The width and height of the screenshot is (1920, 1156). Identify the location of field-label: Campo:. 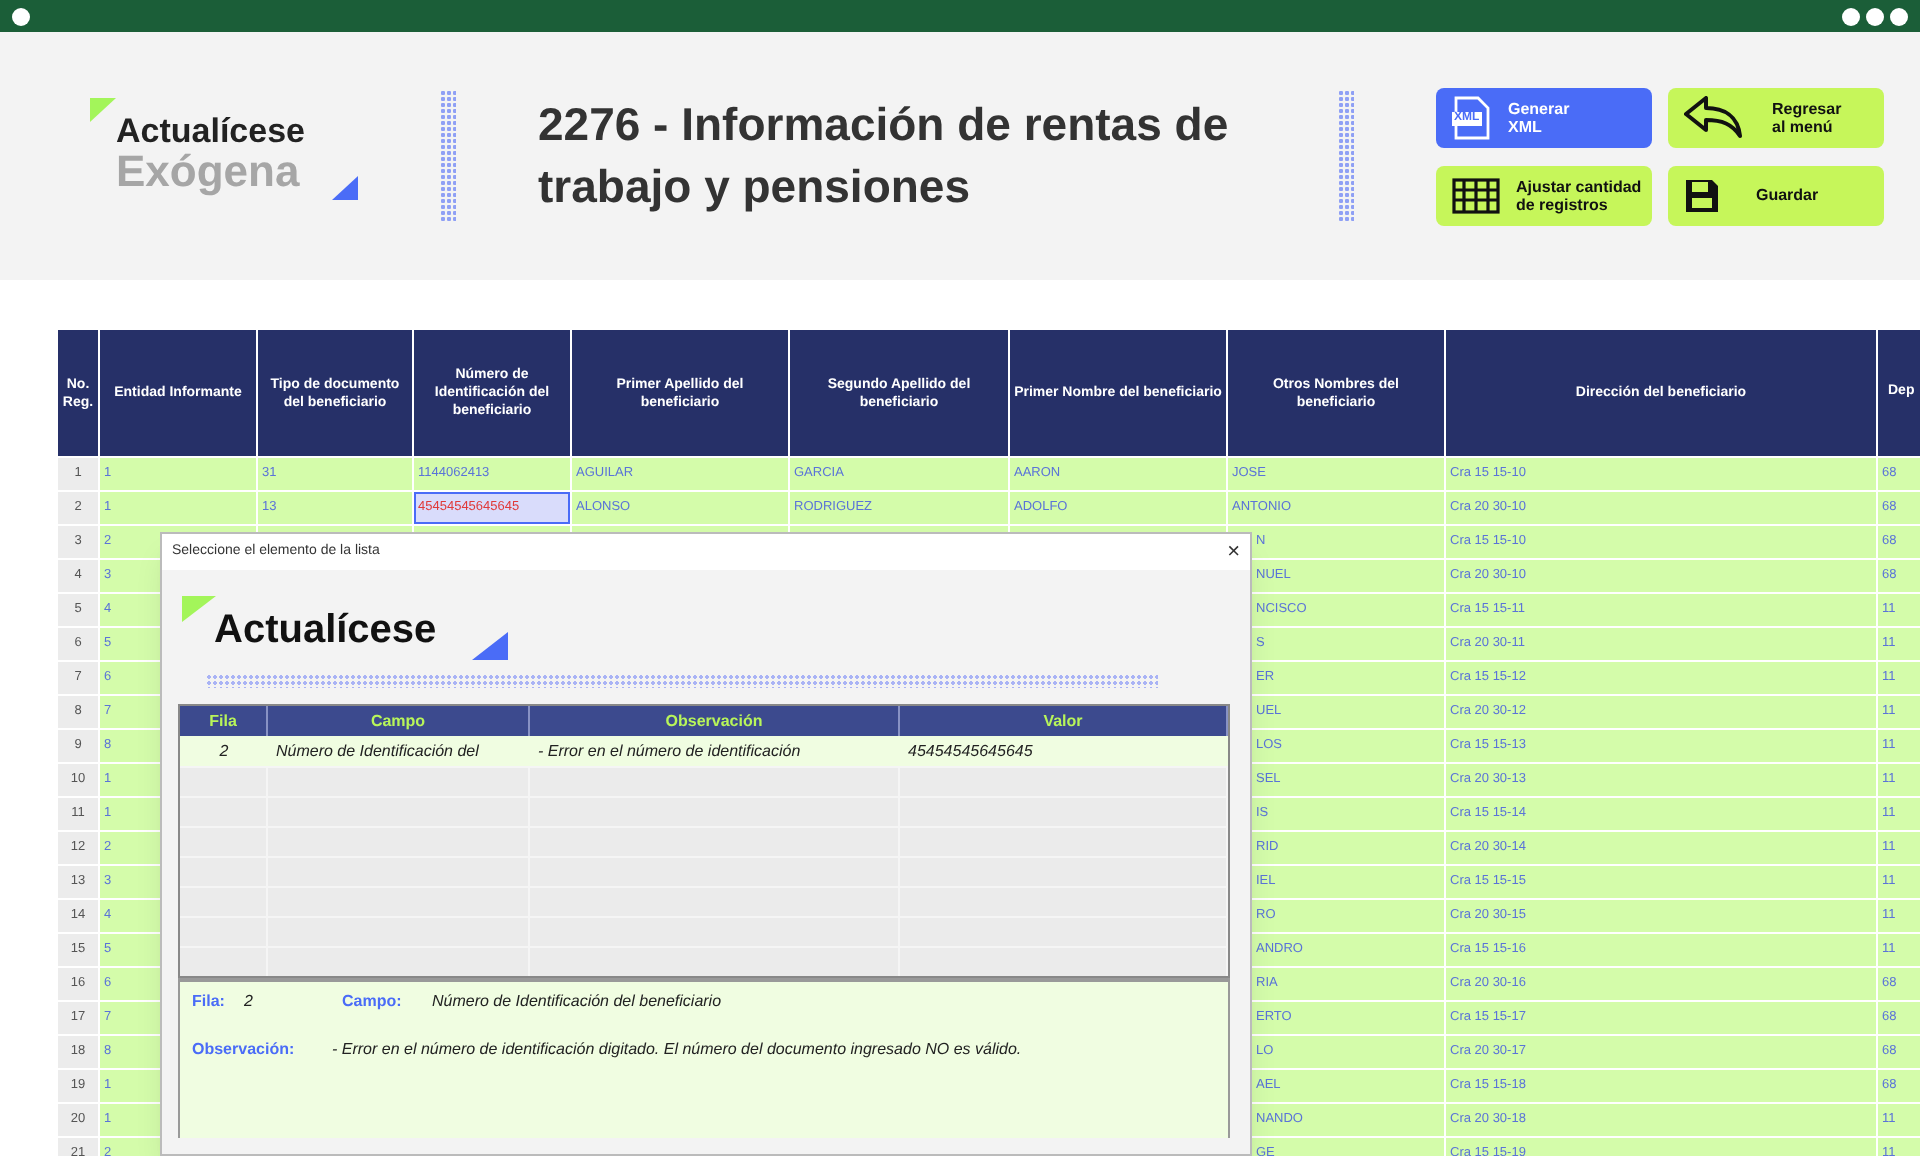
(373, 1002).